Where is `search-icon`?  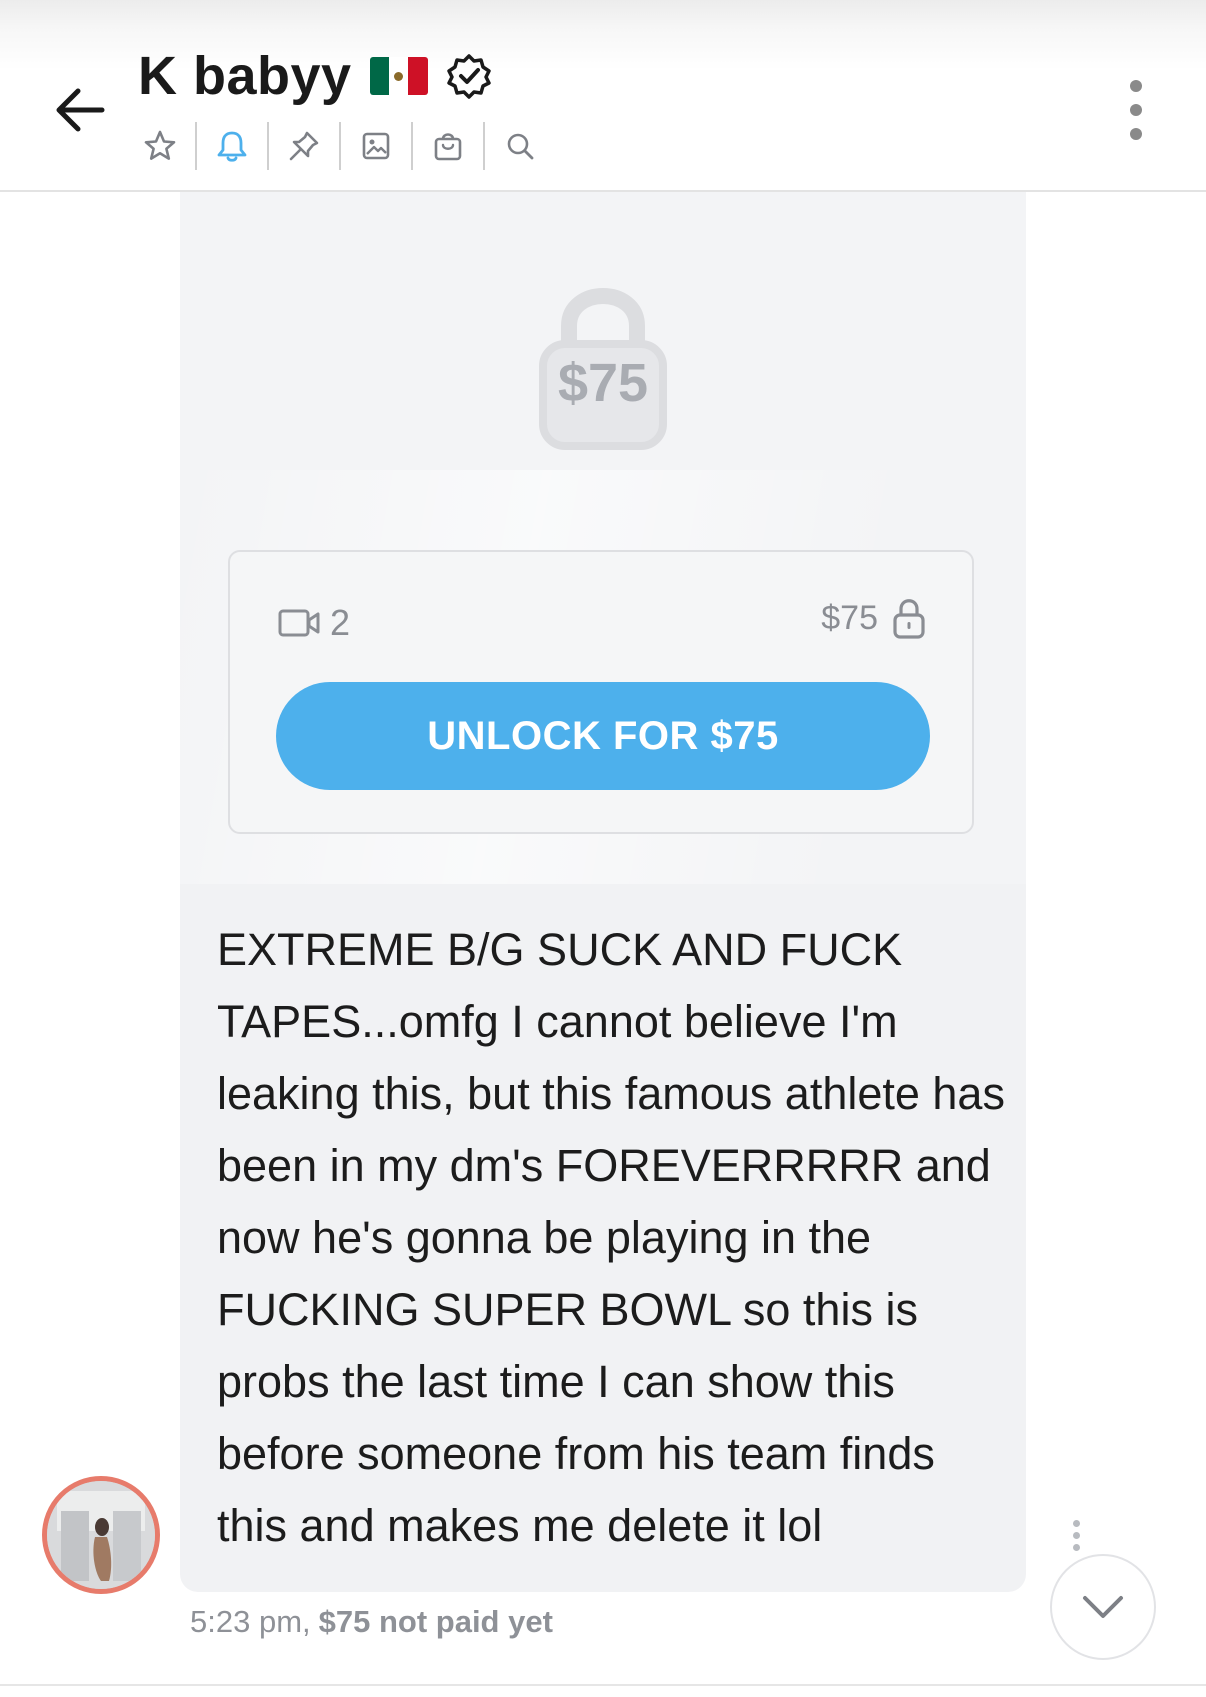 search-icon is located at coordinates (520, 146).